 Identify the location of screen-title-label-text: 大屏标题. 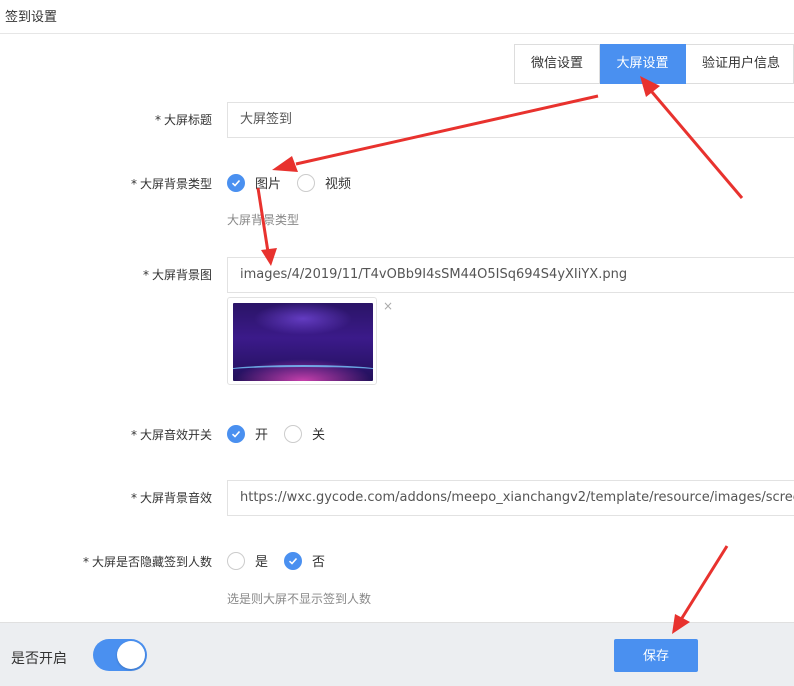
(187, 120).